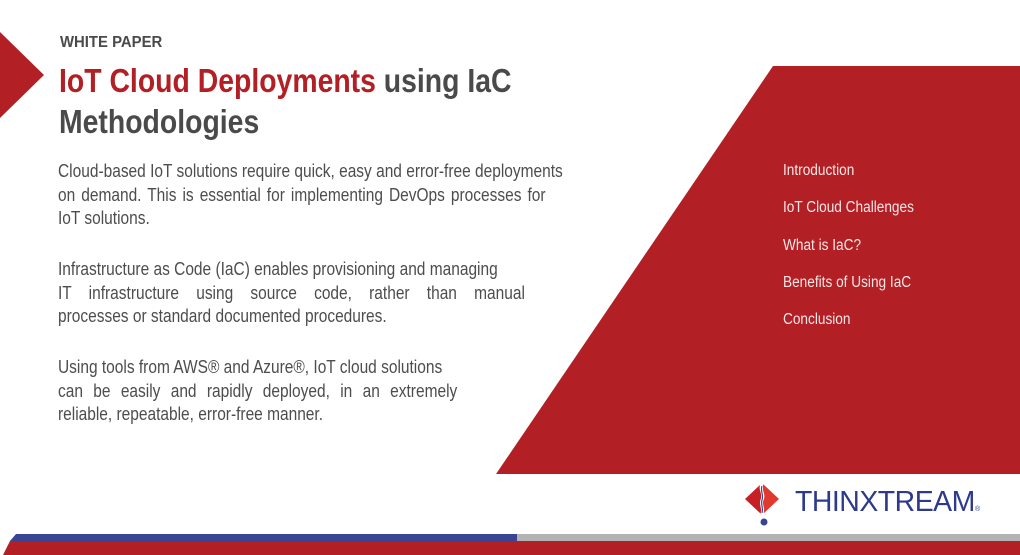  Describe the element at coordinates (22, 75) in the screenshot. I see `left-arrow-triangle` at that location.